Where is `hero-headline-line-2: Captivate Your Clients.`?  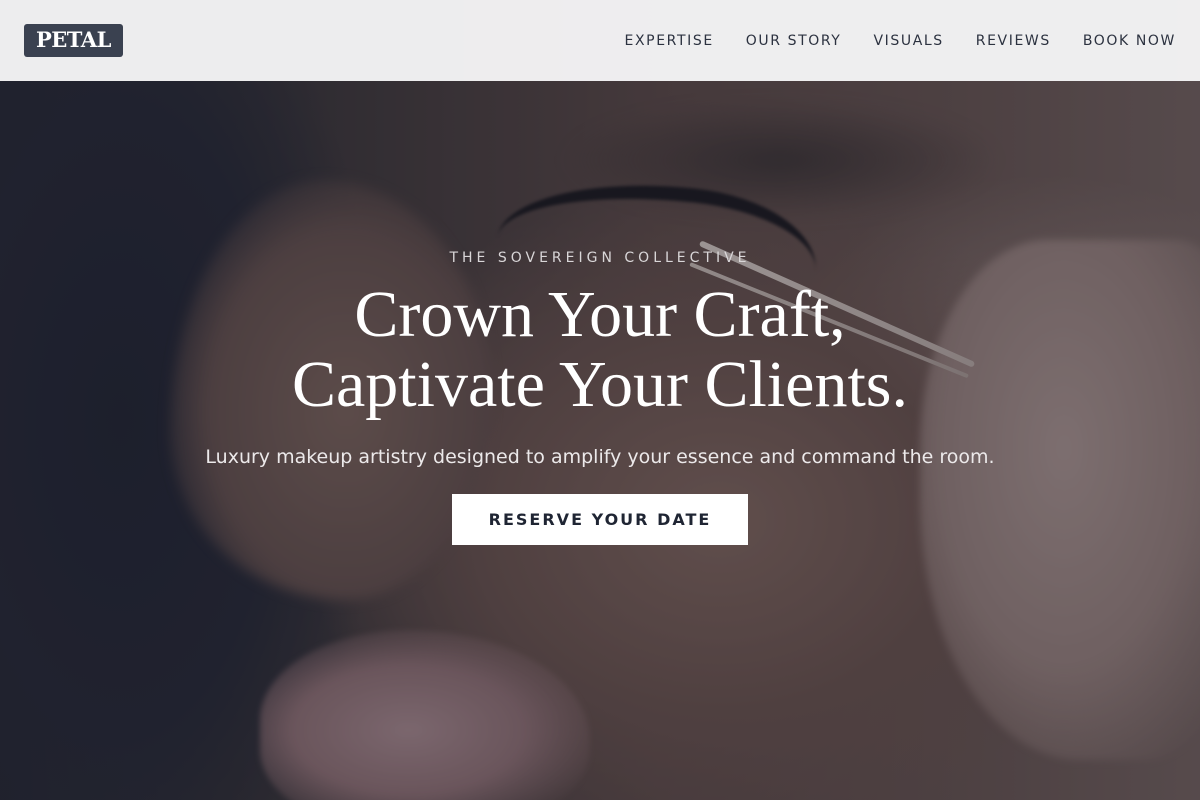
hero-headline-line-2: Captivate Your Clients. is located at coordinates (599, 384).